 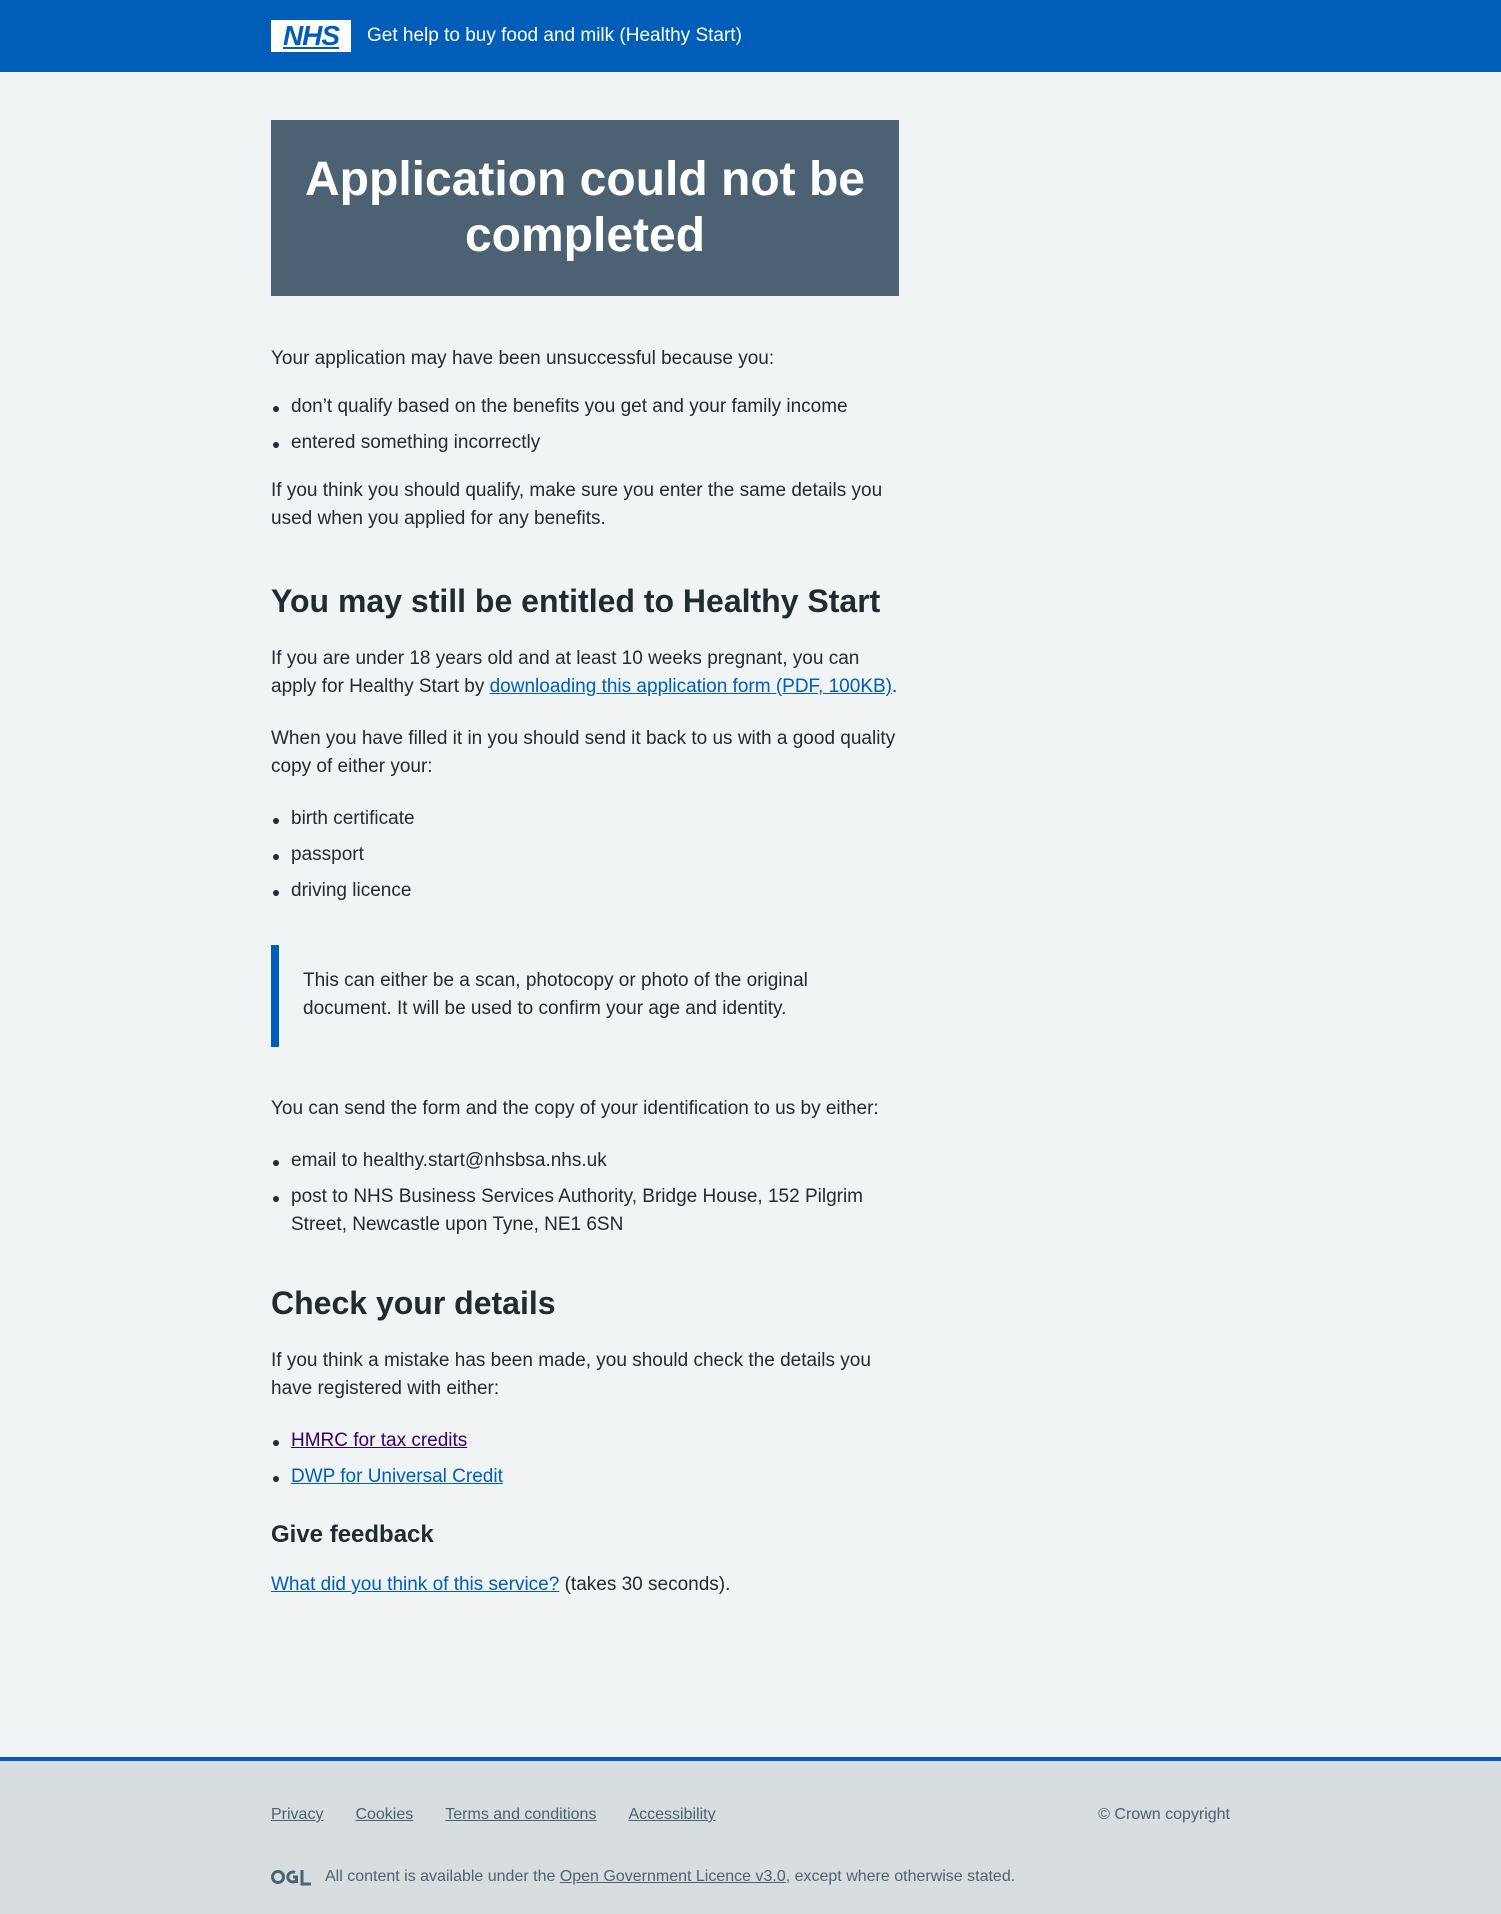 I want to click on list-item: passport, so click(x=587, y=855).